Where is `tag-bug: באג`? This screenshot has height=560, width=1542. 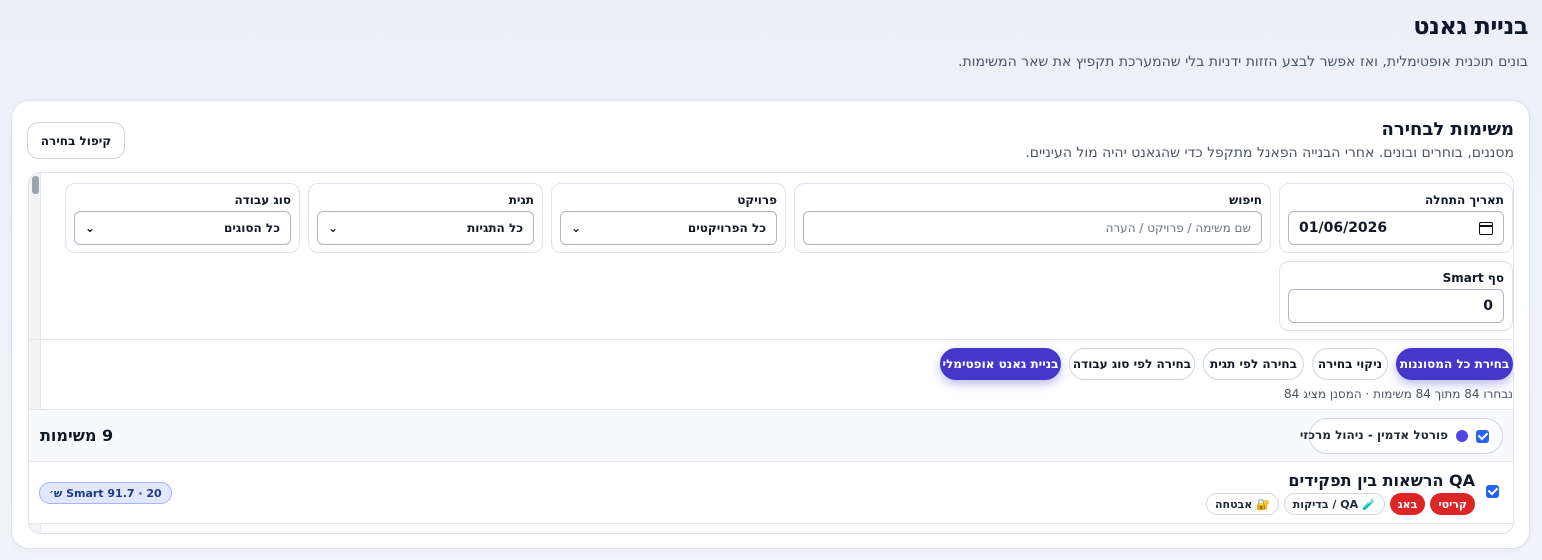
tag-bug: באג is located at coordinates (1407, 504).